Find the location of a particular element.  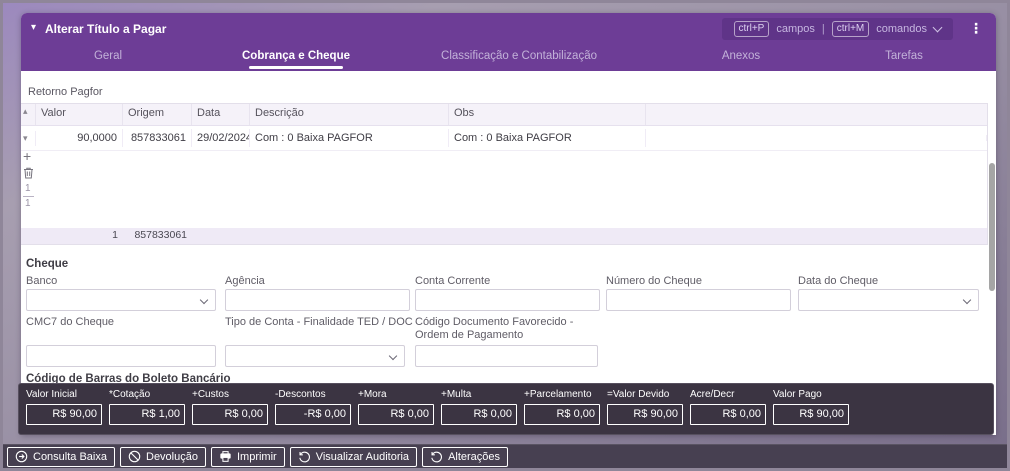

pager-total: 1 is located at coordinates (28, 203).